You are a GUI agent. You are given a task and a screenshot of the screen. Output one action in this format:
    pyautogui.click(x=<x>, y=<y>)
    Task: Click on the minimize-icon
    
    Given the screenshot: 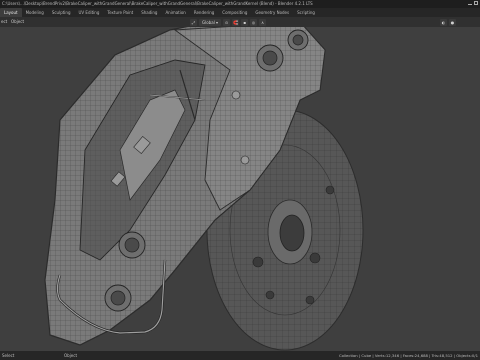 What is the action you would take?
    pyautogui.click(x=470, y=4)
    